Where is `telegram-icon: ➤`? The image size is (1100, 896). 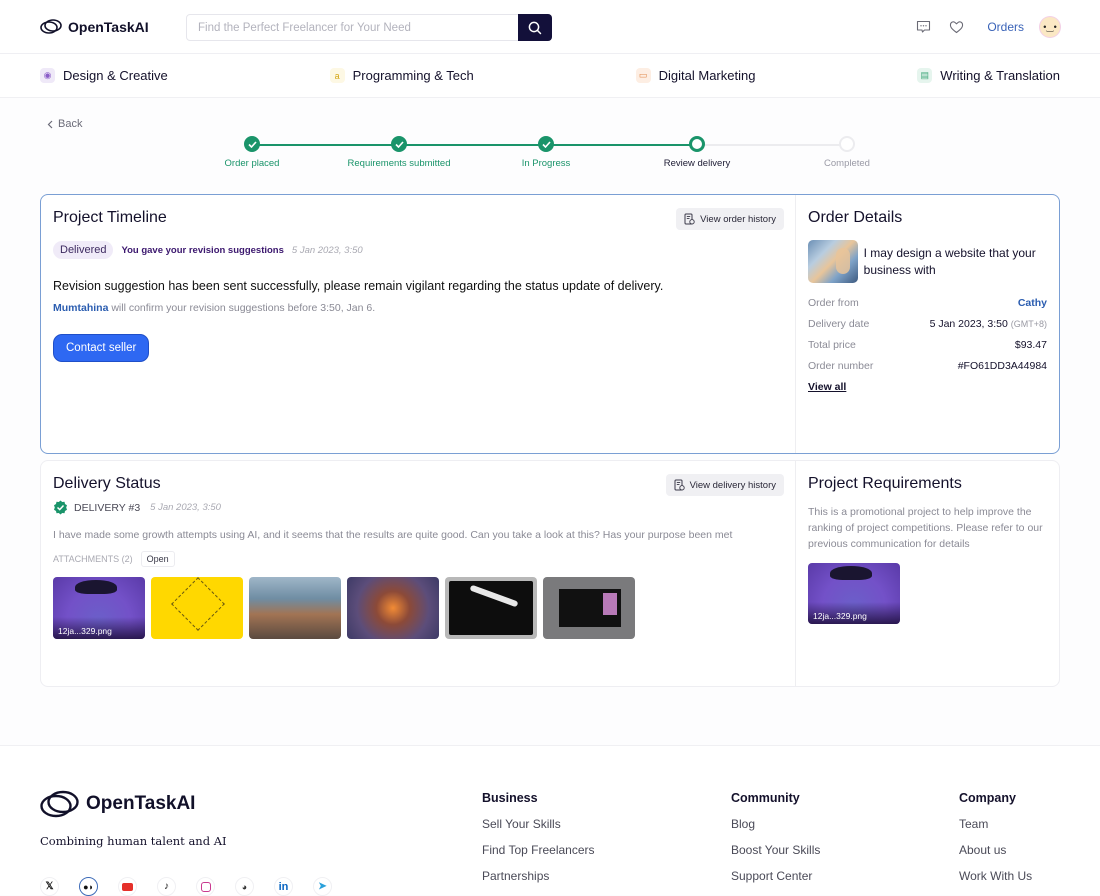 telegram-icon: ➤ is located at coordinates (322, 886).